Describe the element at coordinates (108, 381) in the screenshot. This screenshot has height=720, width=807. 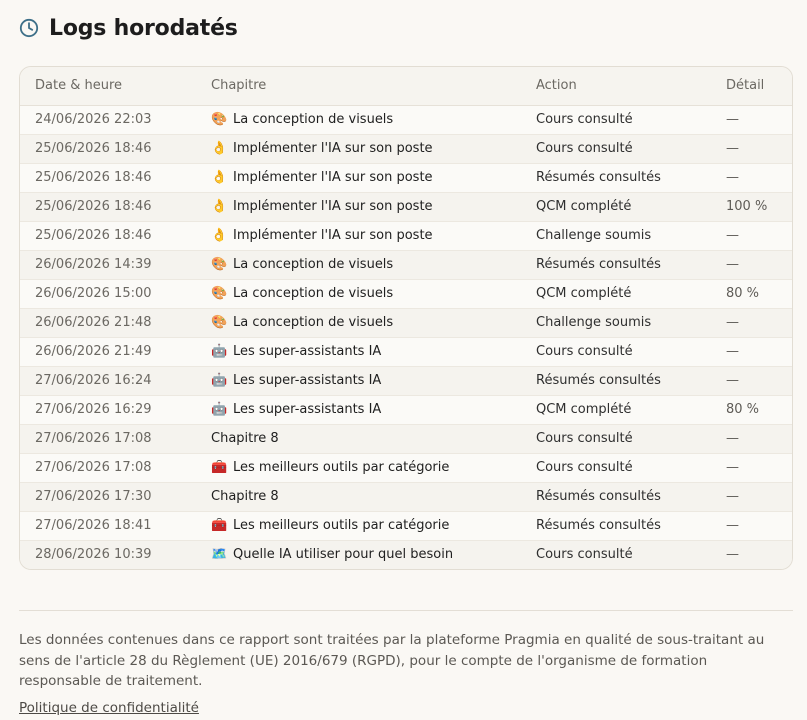
I see `cell-date: 27/06/2026 16:24` at that location.